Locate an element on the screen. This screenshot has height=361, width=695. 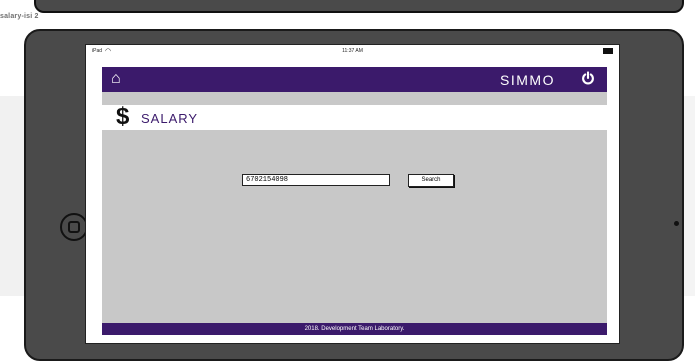
status-time: 11:37 AM is located at coordinates (352, 51).